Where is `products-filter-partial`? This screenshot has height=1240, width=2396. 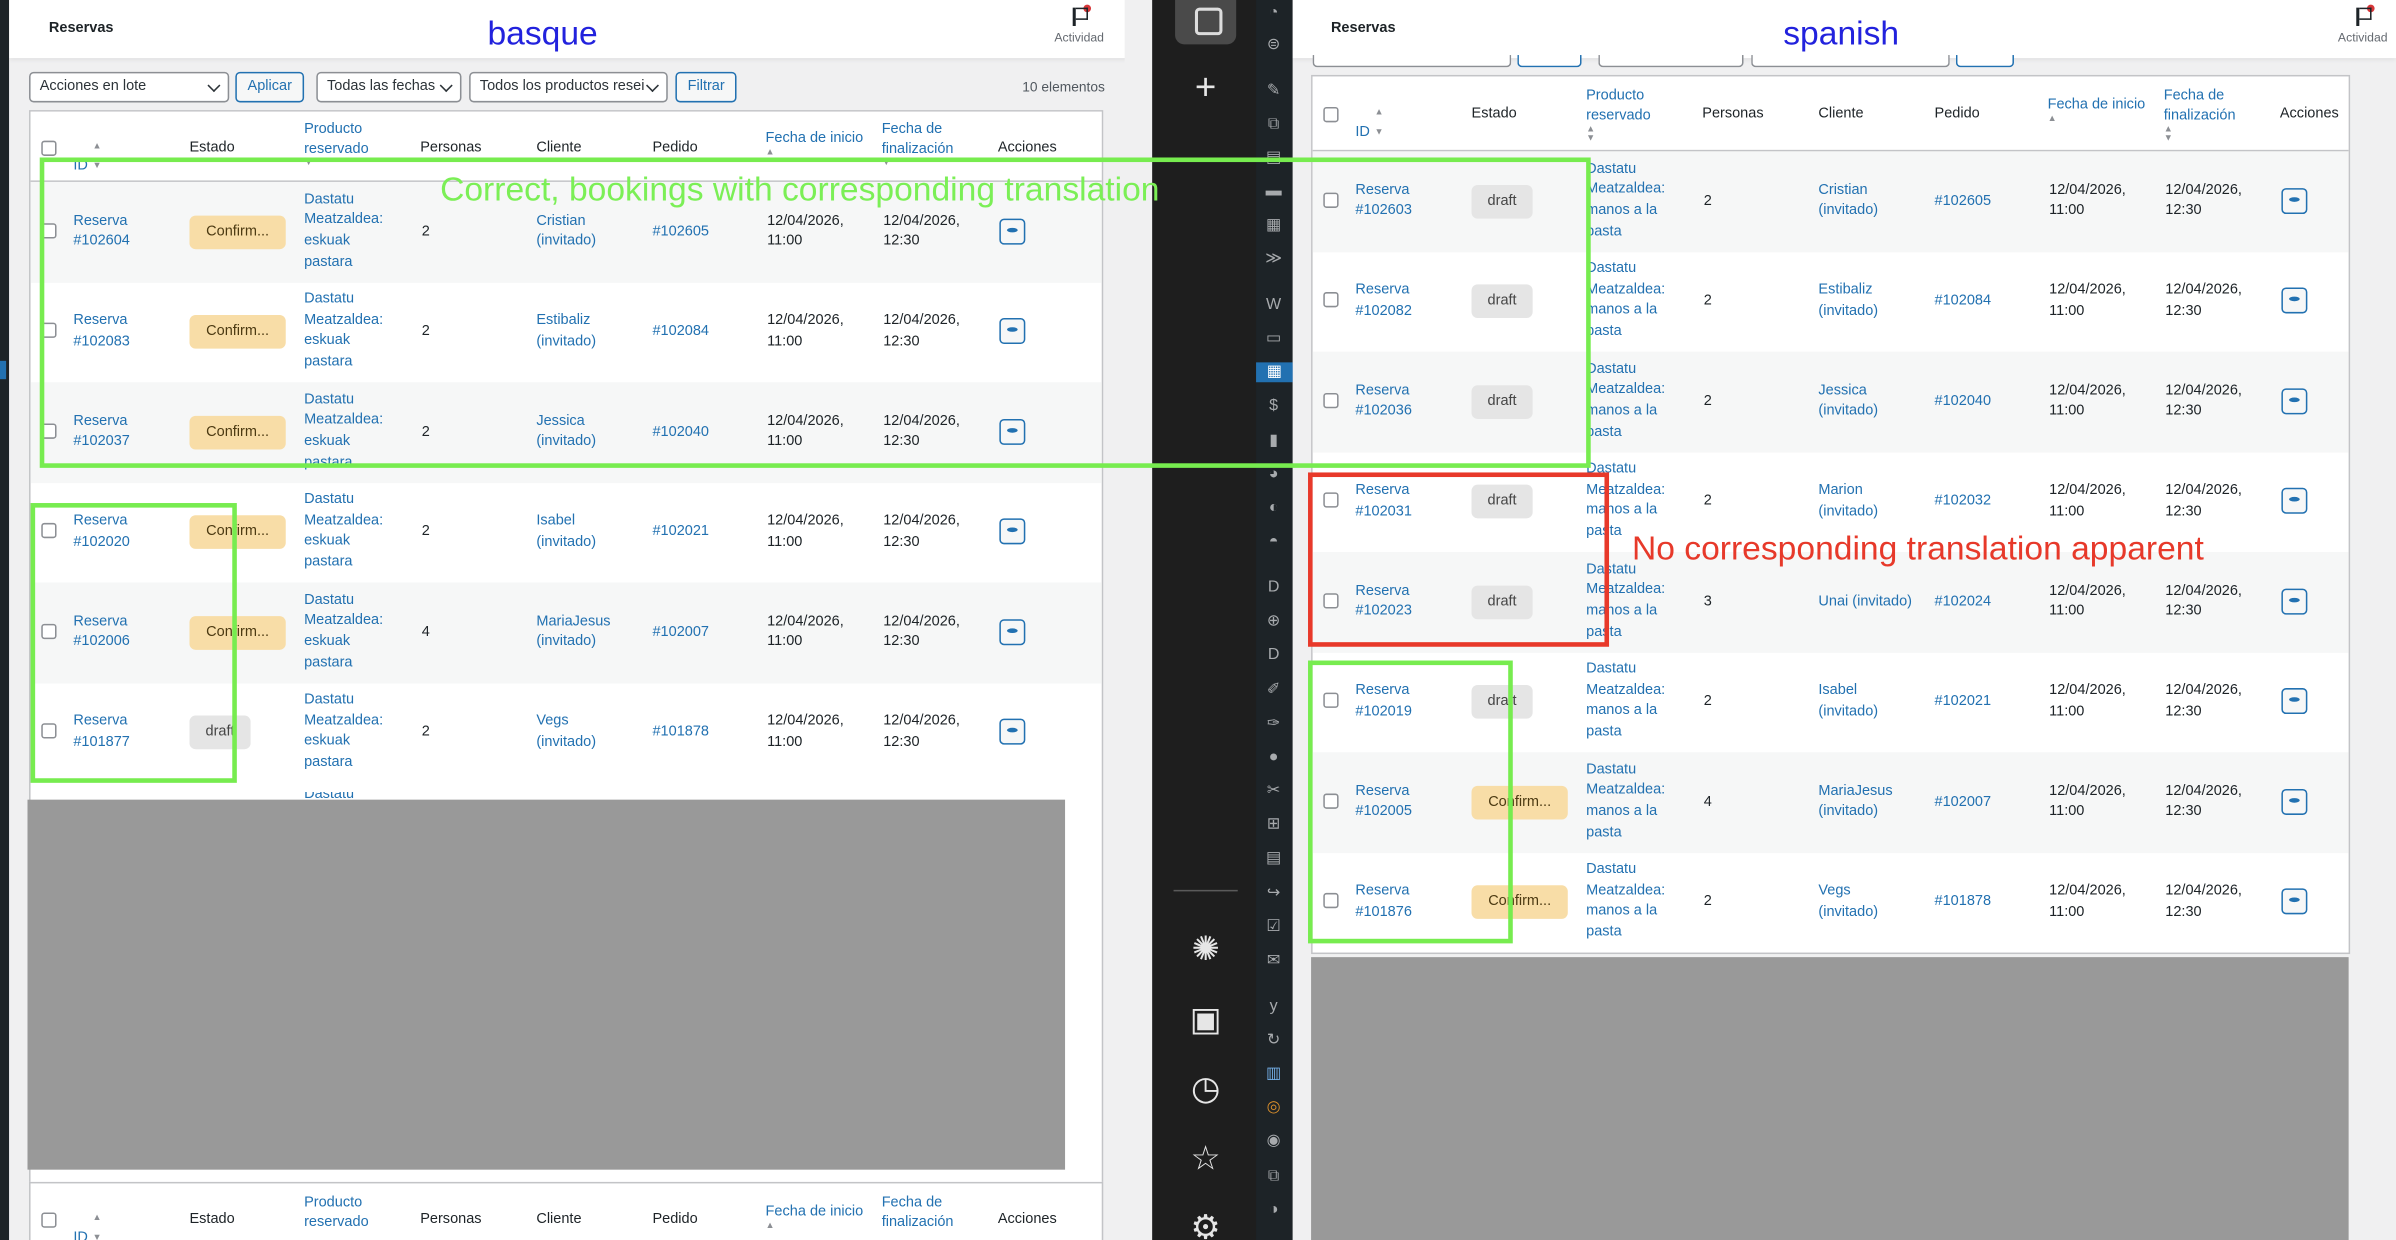 products-filter-partial is located at coordinates (1850, 61).